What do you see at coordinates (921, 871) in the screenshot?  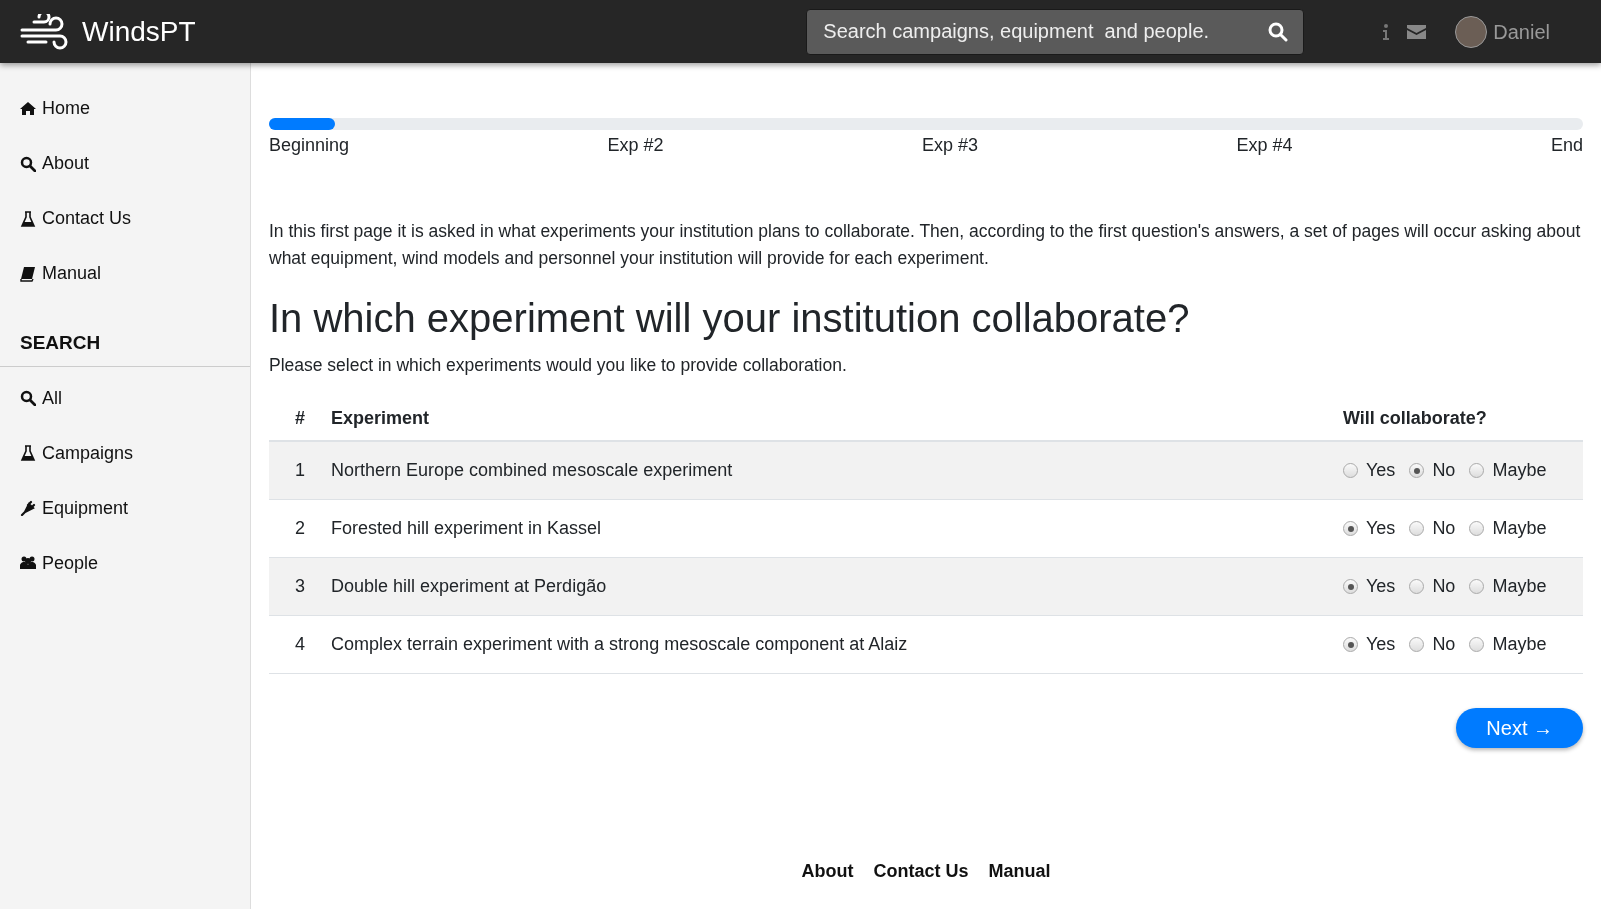 I see `footer-link: Contact Us` at bounding box center [921, 871].